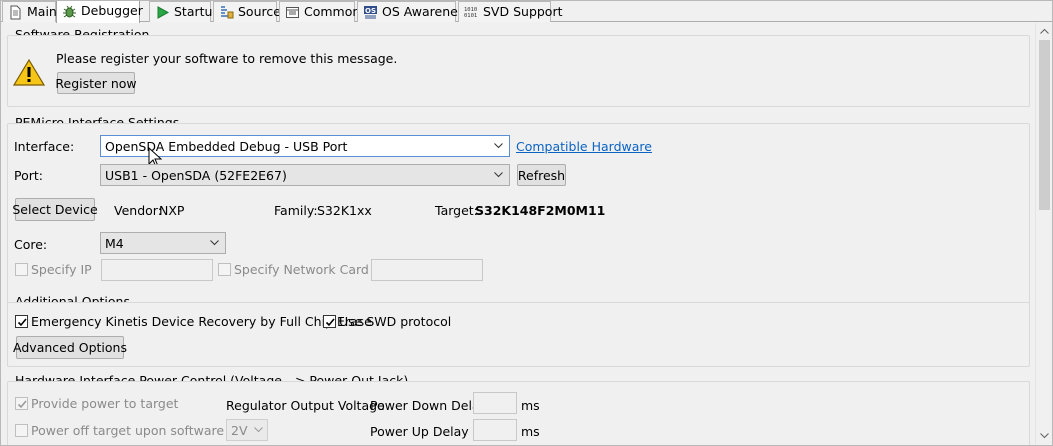  Describe the element at coordinates (495, 430) in the screenshot. I see `power-up-delay-input` at that location.